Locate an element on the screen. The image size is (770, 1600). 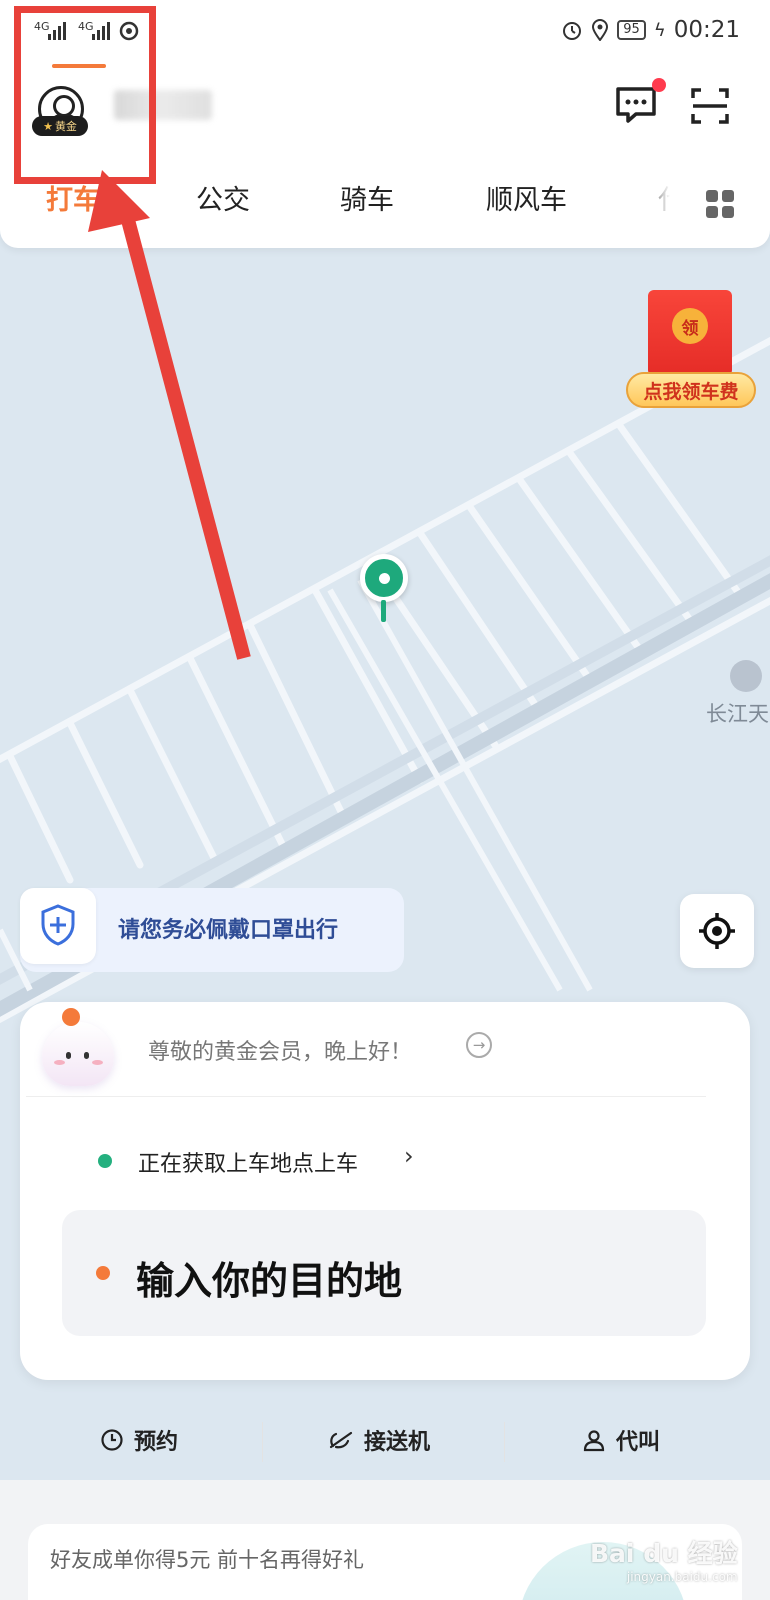
locate-me-button is located at coordinates (717, 931).